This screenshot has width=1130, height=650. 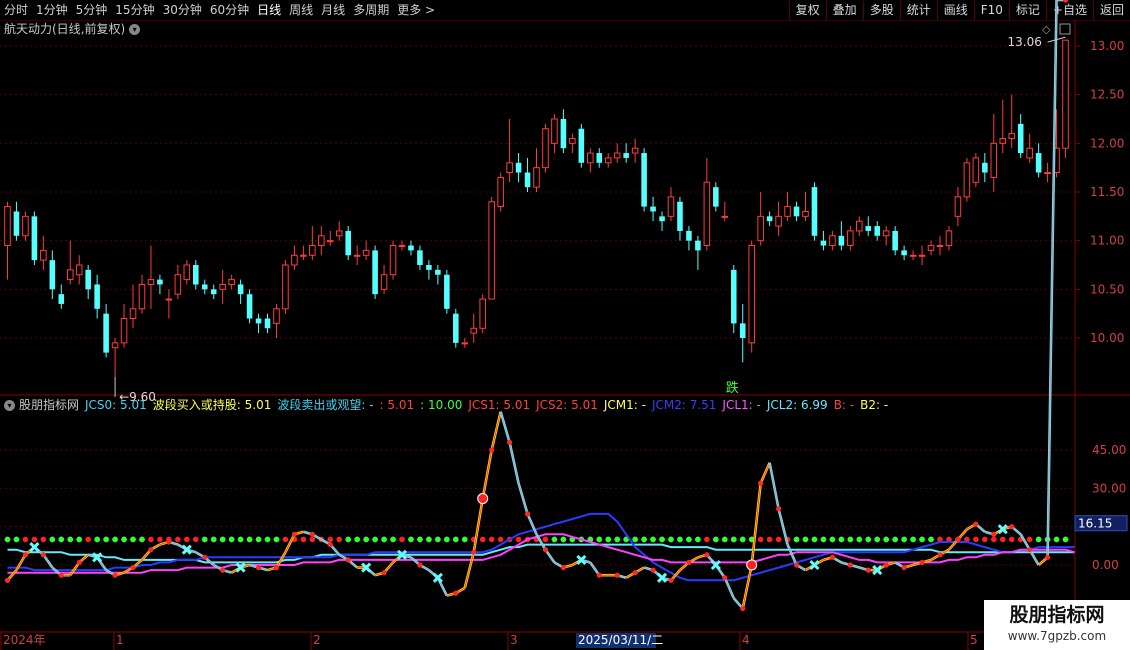 What do you see at coordinates (918, 10) in the screenshot?
I see `toolbar-button-3: 统计` at bounding box center [918, 10].